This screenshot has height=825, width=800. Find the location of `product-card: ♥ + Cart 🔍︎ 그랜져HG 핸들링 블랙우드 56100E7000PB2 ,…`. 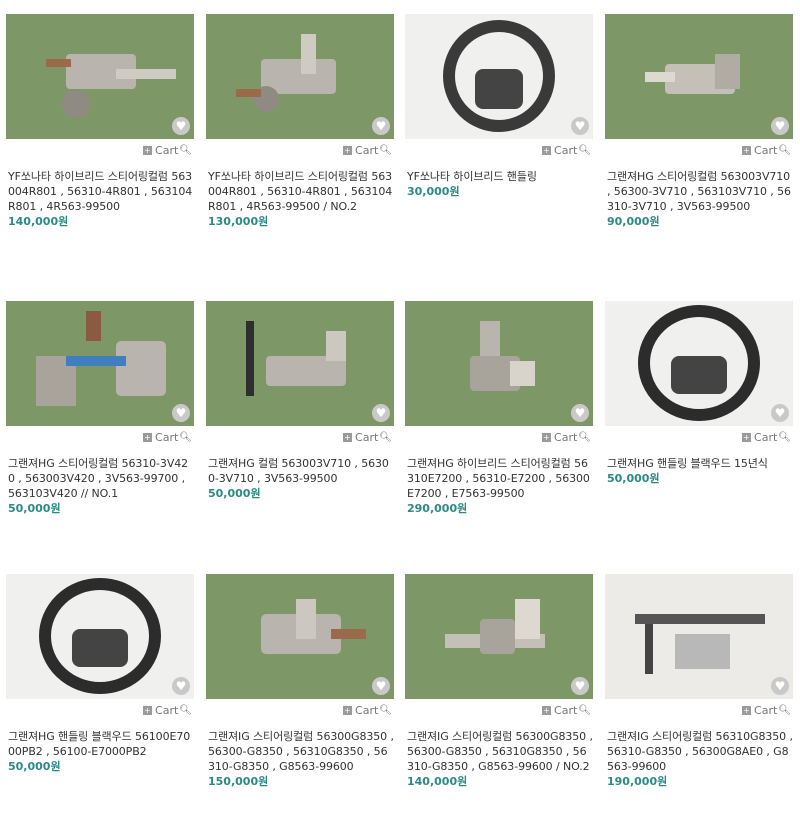

product-card: ♥ + Cart 🔍︎ 그랜져HG 핸들링 블랙우드 56100E7000PB2 ,… is located at coordinates (100, 674).